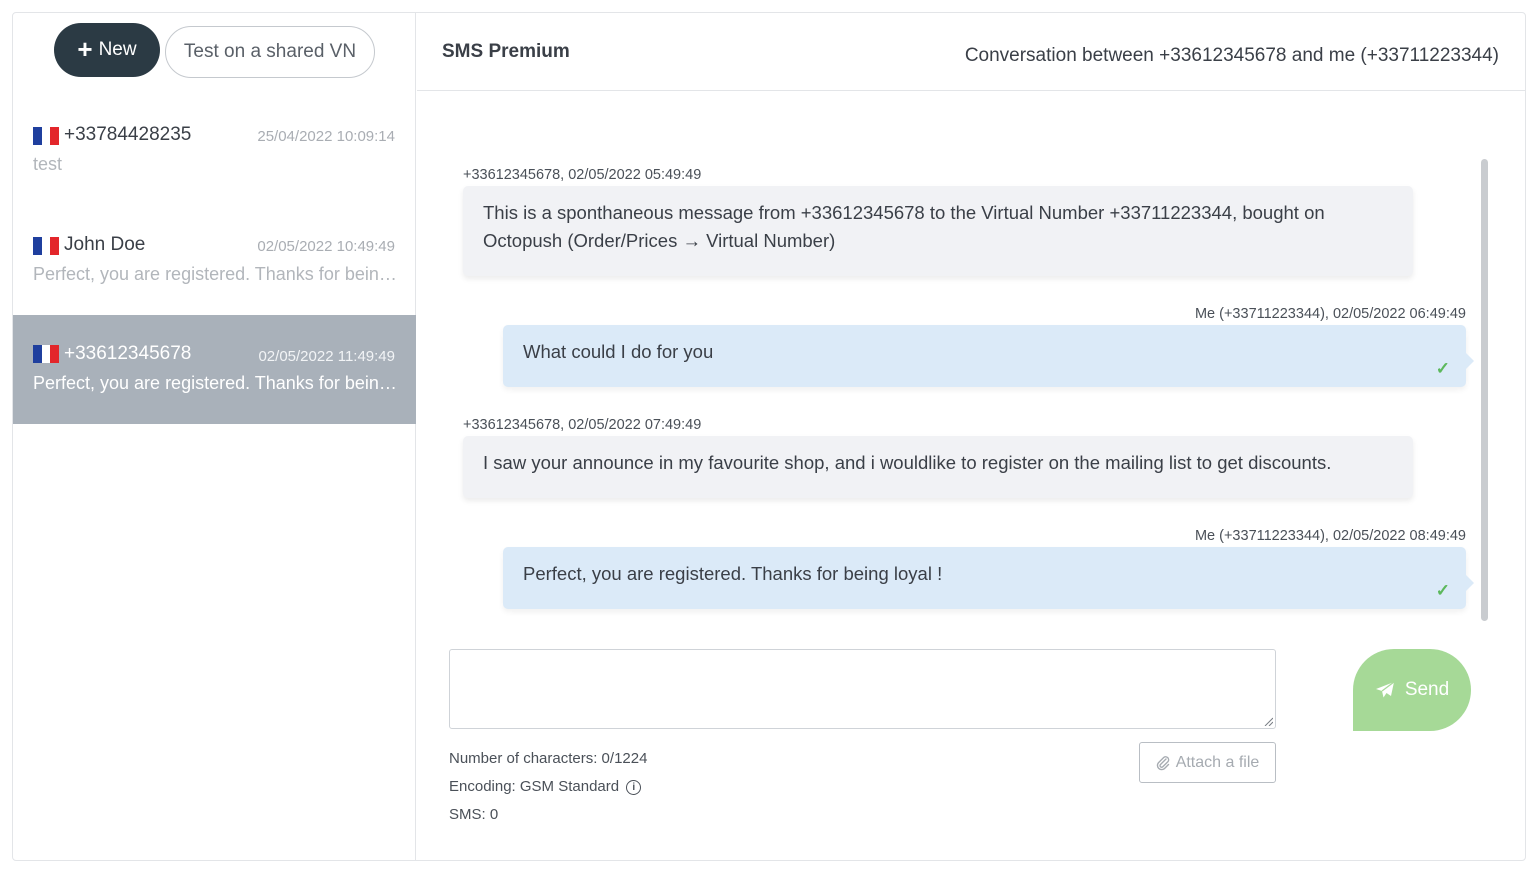 Image resolution: width=1536 pixels, height=872 pixels. Describe the element at coordinates (1330, 536) in the screenshot. I see `message-meta: Me (+33711223344), 02/05/2022 08:49:49` at that location.